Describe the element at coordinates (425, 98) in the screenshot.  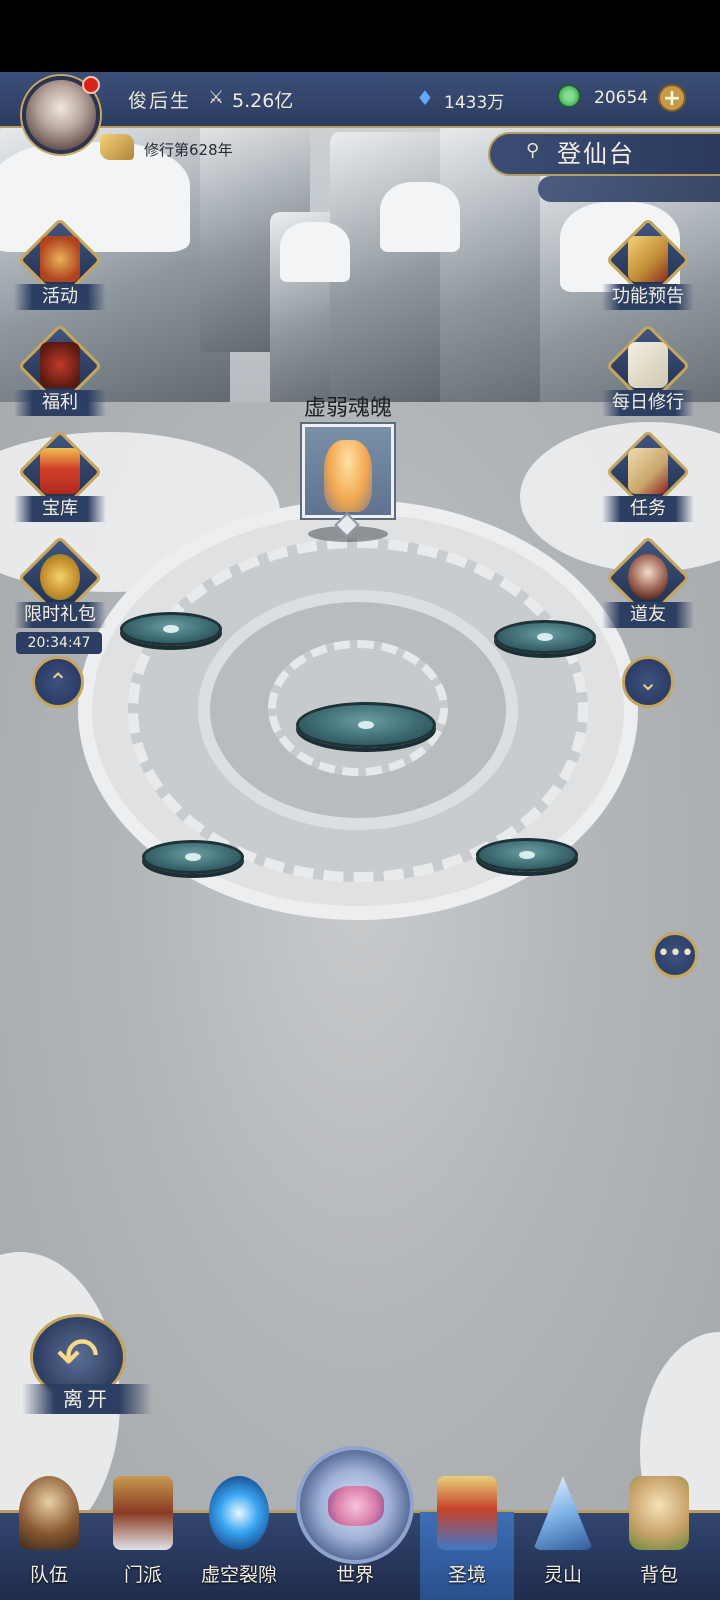
I see `spirit-stone-icon: ♦` at that location.